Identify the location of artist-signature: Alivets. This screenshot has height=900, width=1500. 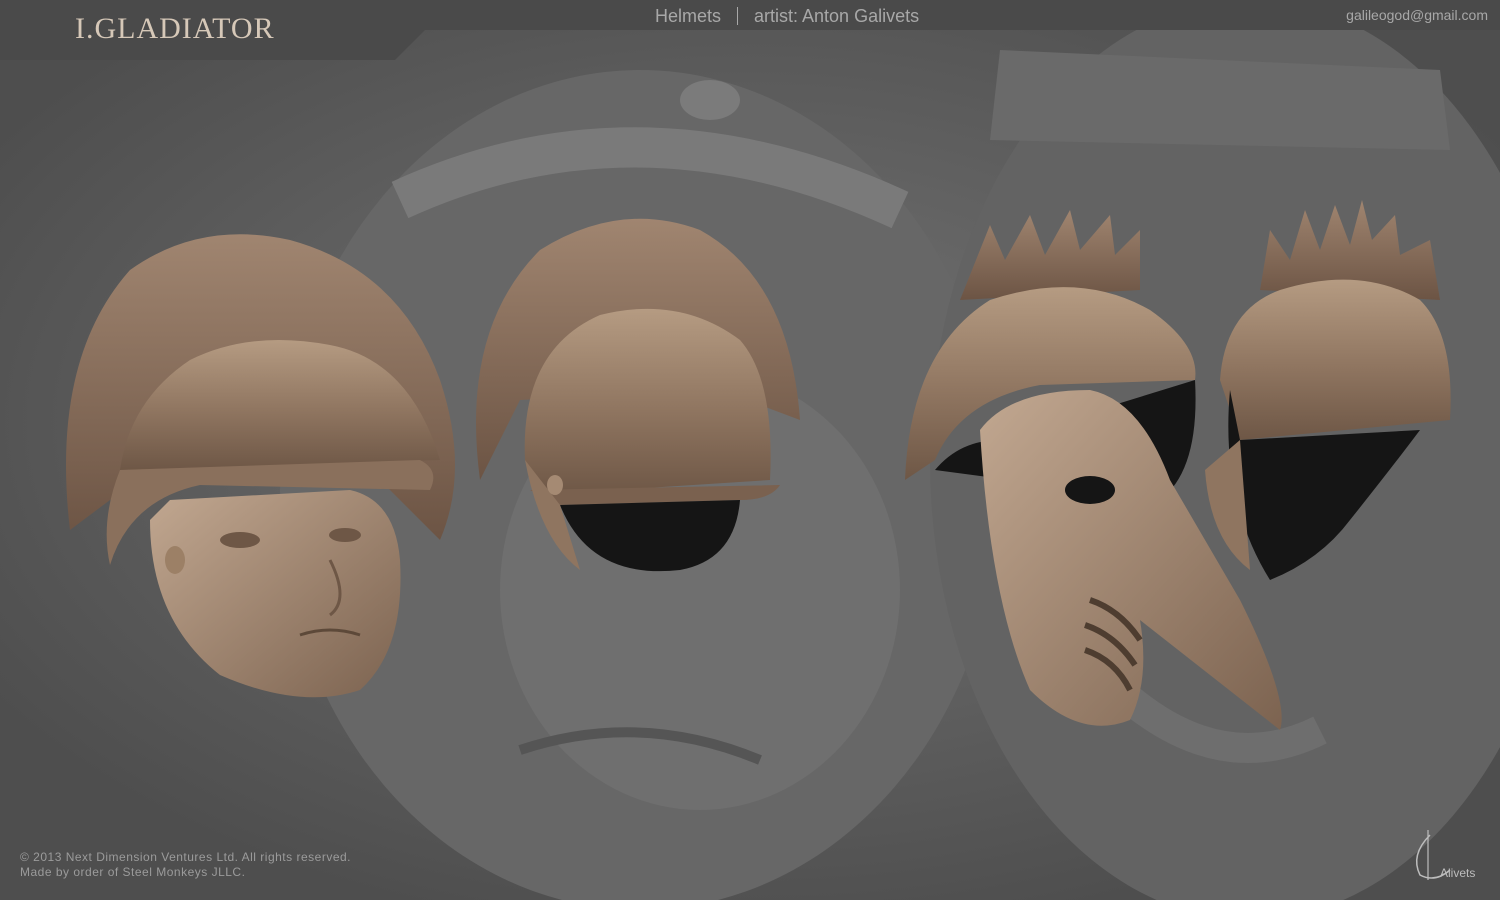
(1445, 855).